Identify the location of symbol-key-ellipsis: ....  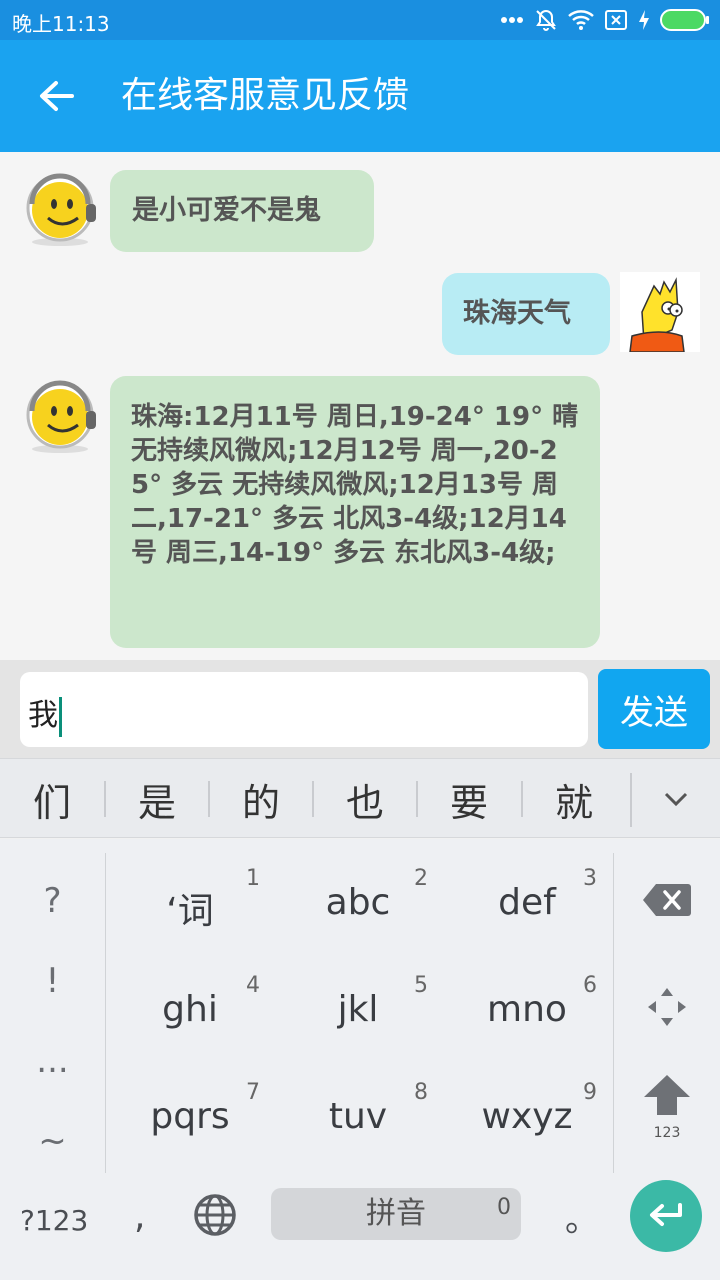
(52, 1061).